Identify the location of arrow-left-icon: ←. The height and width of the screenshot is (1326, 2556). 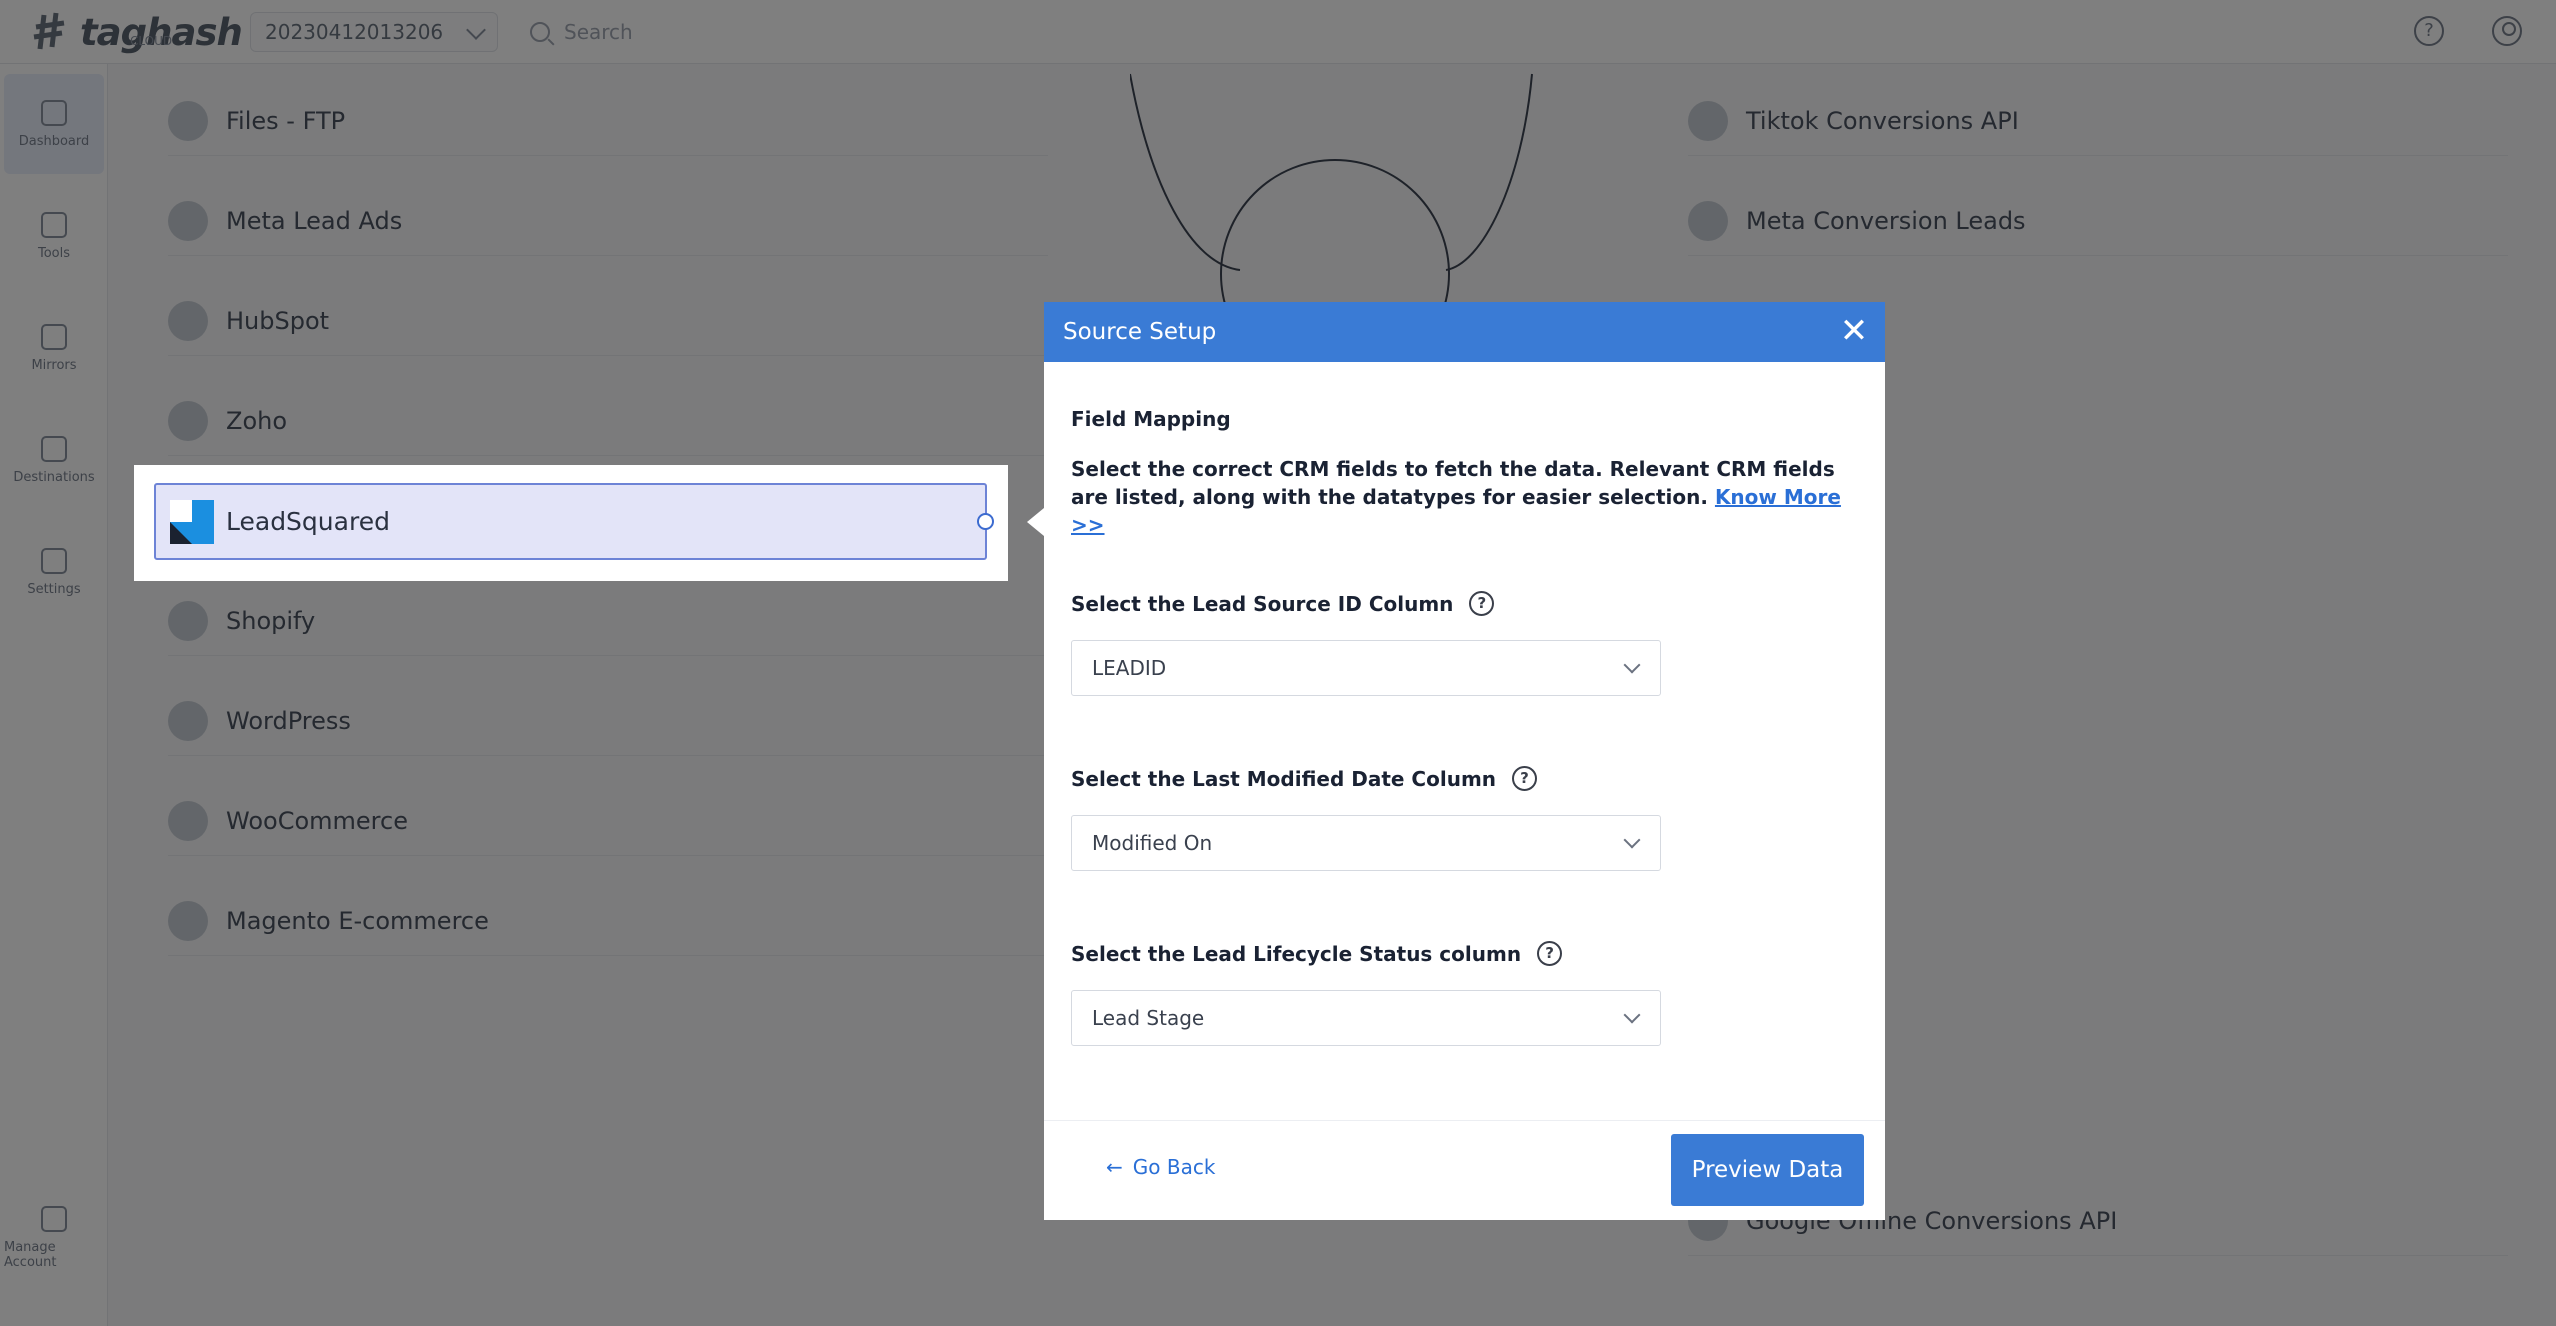
(1114, 1167).